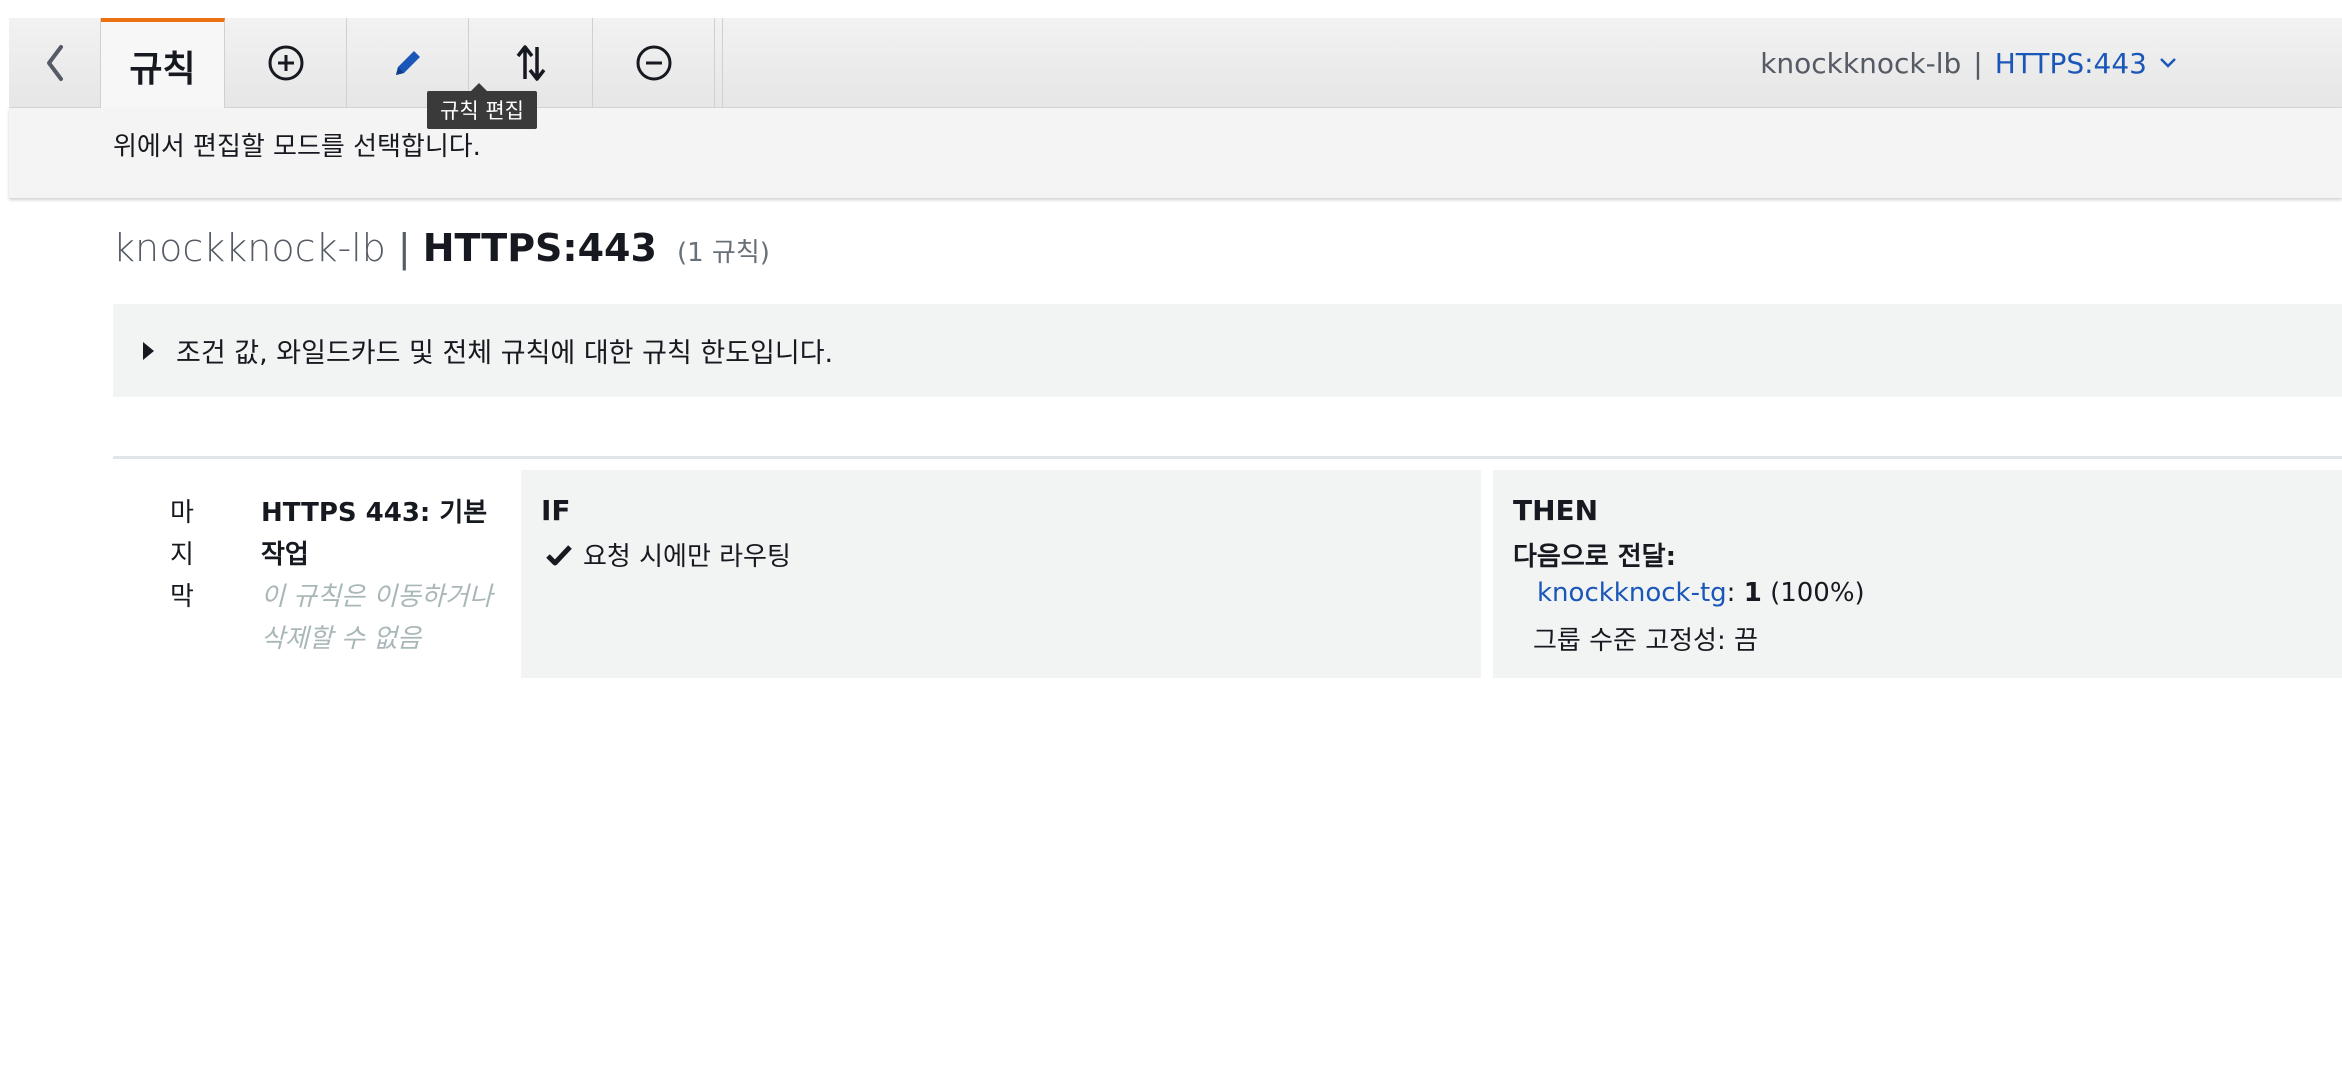  What do you see at coordinates (556, 510) in the screenshot?
I see `if-label: IF` at bounding box center [556, 510].